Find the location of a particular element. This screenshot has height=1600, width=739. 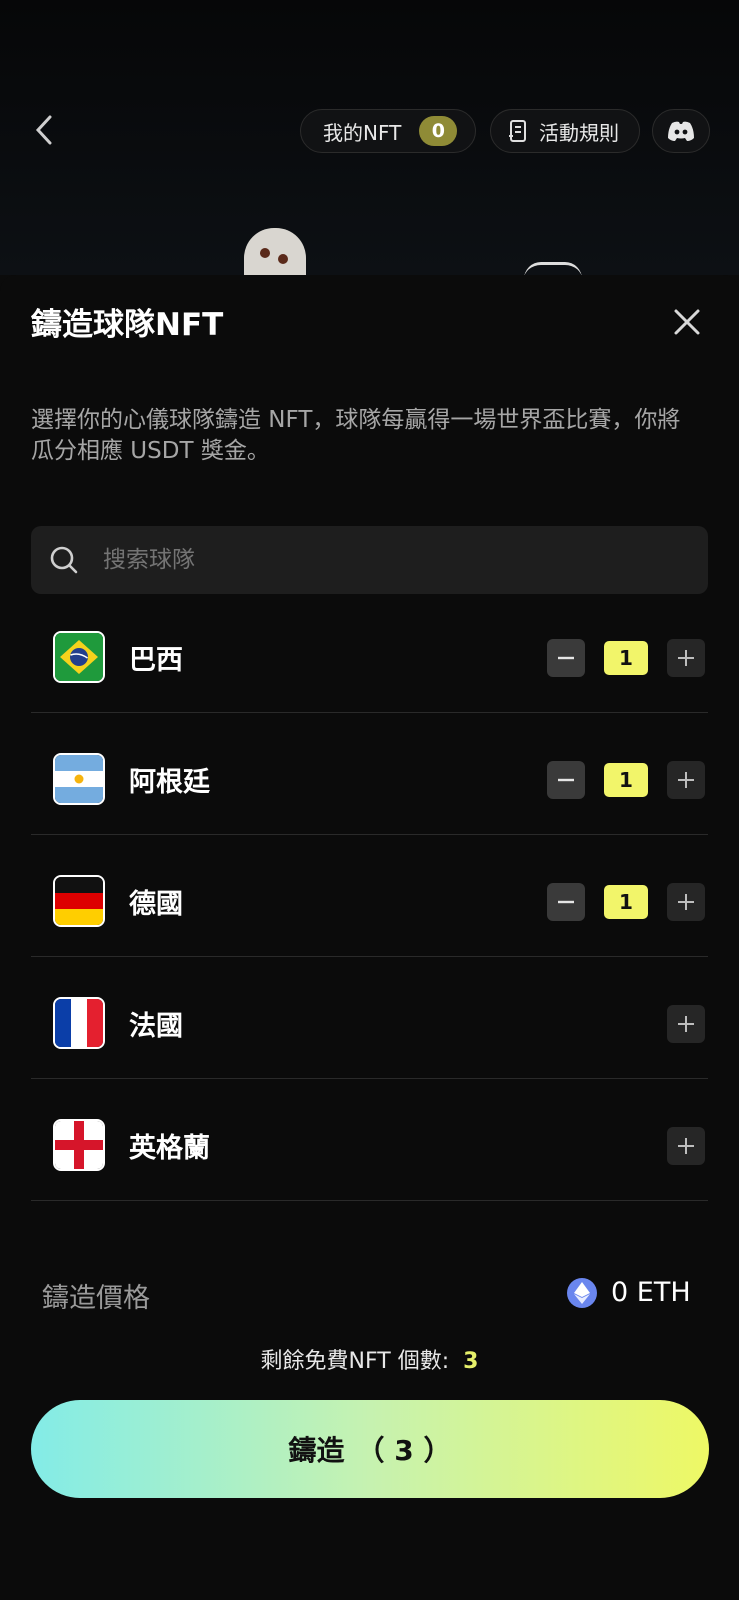

my-nft-label: 我的NFT is located at coordinates (362, 132).